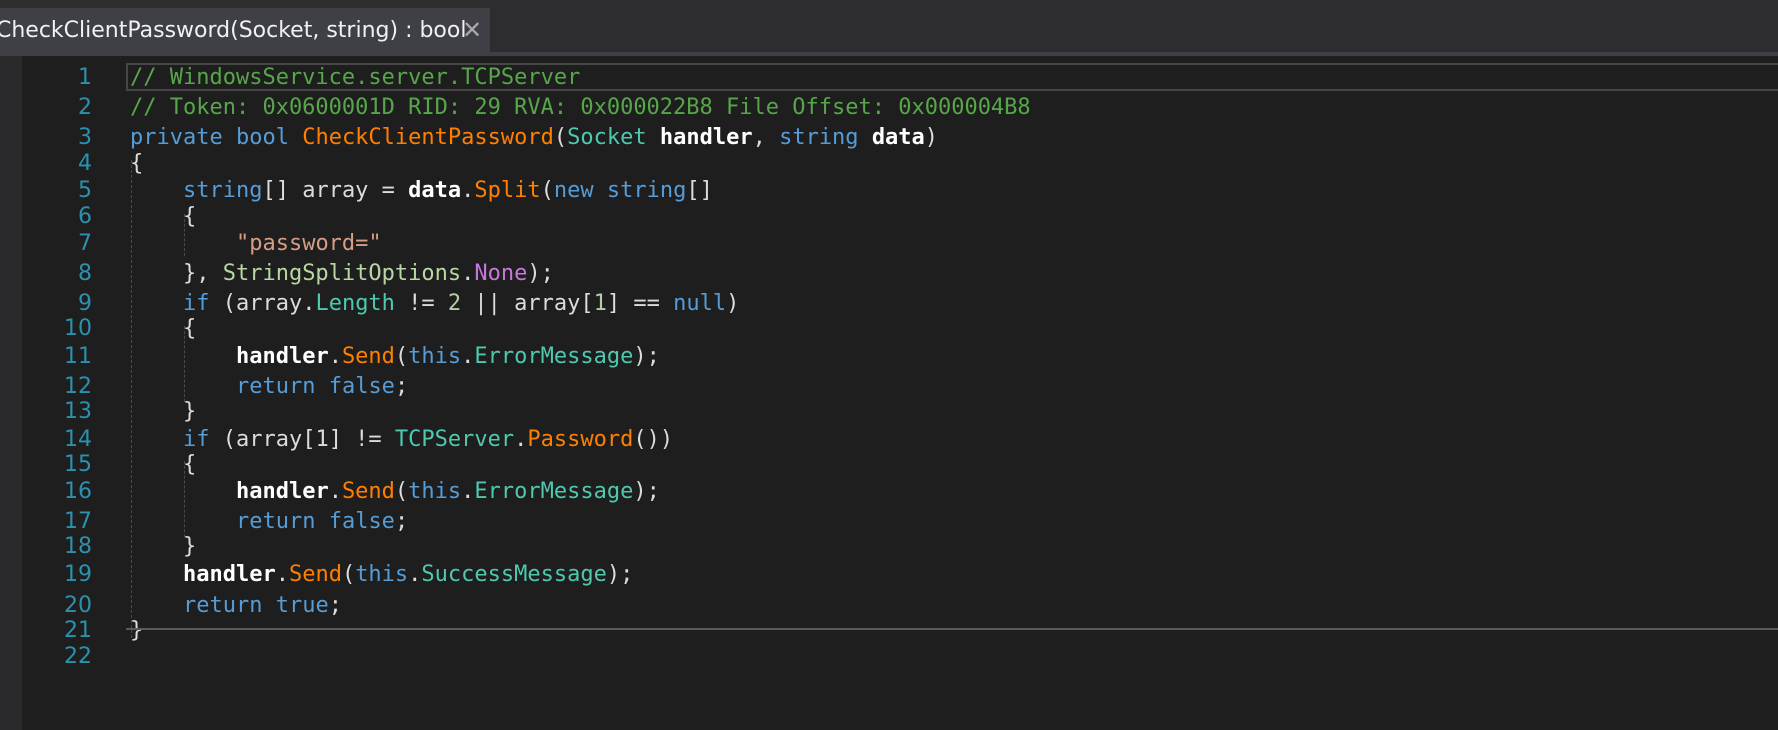  I want to click on close-icon: ✕, so click(472, 30).